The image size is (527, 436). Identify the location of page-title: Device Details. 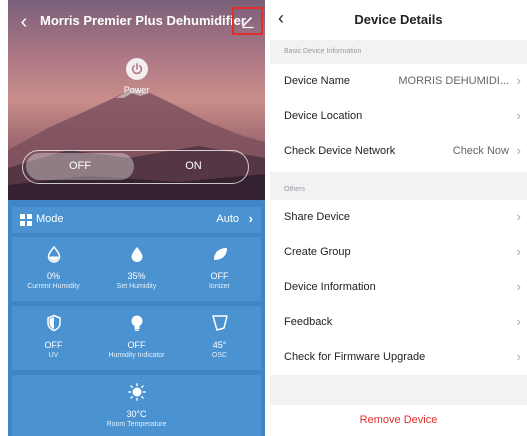
(398, 19).